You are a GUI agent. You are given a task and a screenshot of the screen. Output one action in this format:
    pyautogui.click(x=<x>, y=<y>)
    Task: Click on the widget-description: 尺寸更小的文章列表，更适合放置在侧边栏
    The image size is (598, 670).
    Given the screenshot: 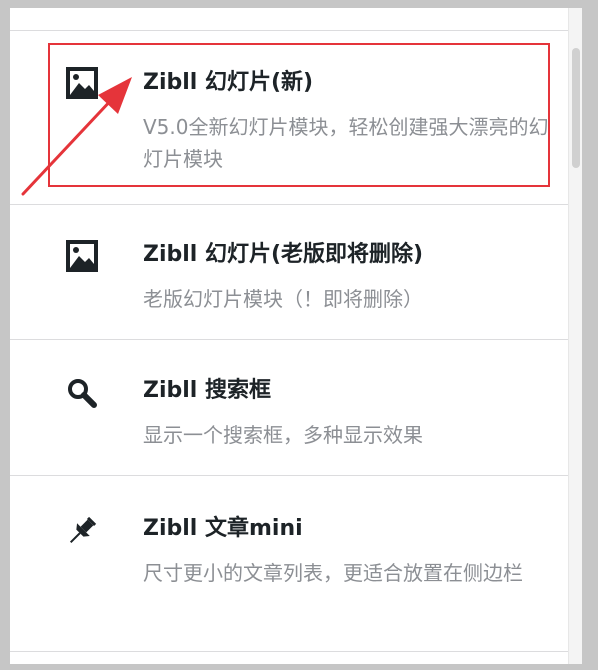 What is the action you would take?
    pyautogui.click(x=333, y=573)
    